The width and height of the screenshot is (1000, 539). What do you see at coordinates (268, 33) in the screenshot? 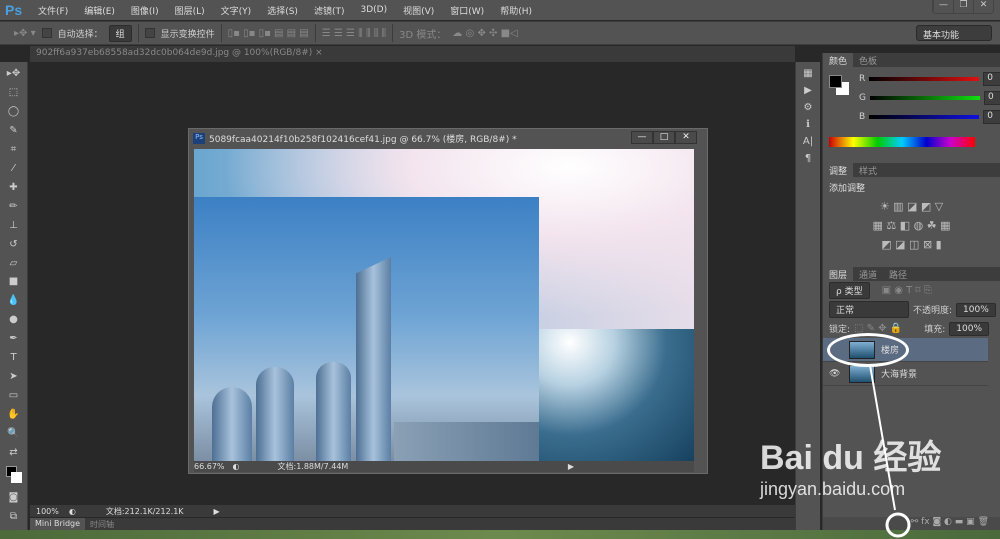
I see `align-icons: ▯▪ ▯▪ ▯▪ ▤ ▤ ▤` at bounding box center [268, 33].